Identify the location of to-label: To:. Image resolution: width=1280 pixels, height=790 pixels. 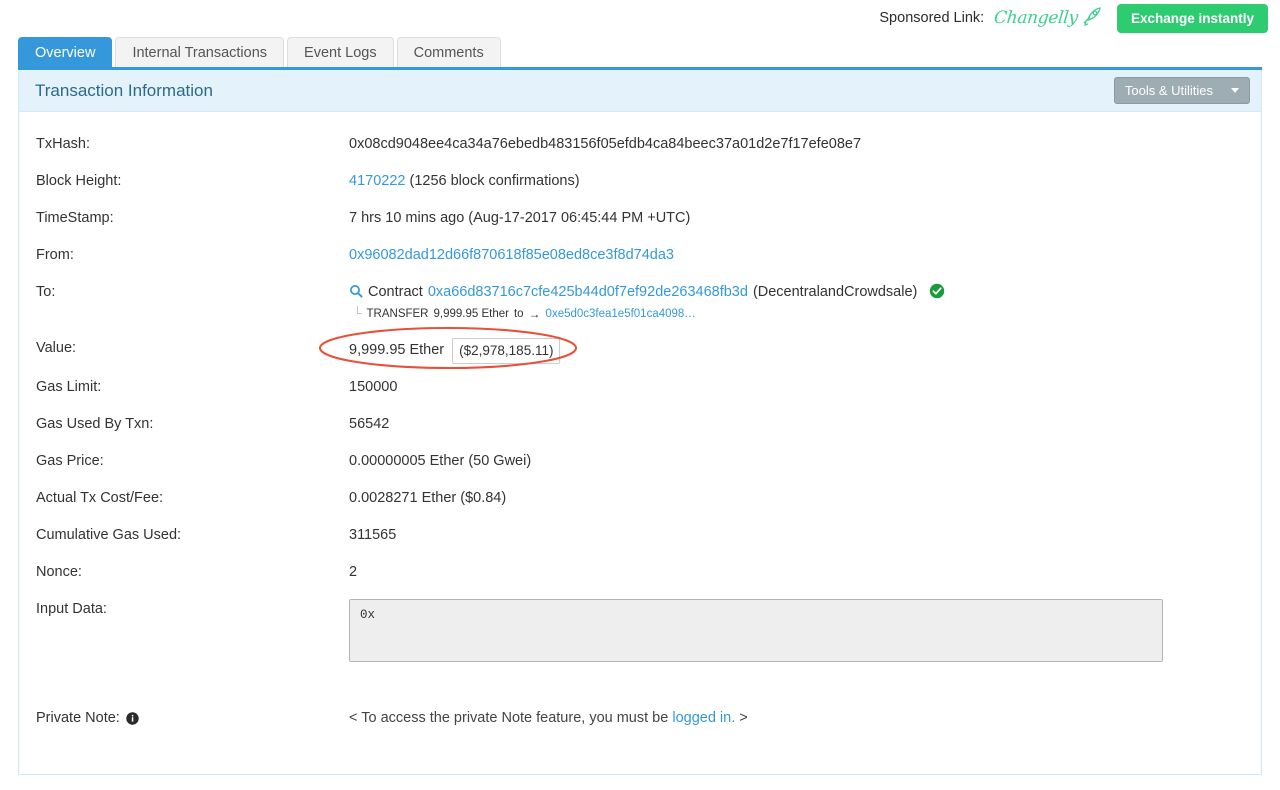
(46, 292).